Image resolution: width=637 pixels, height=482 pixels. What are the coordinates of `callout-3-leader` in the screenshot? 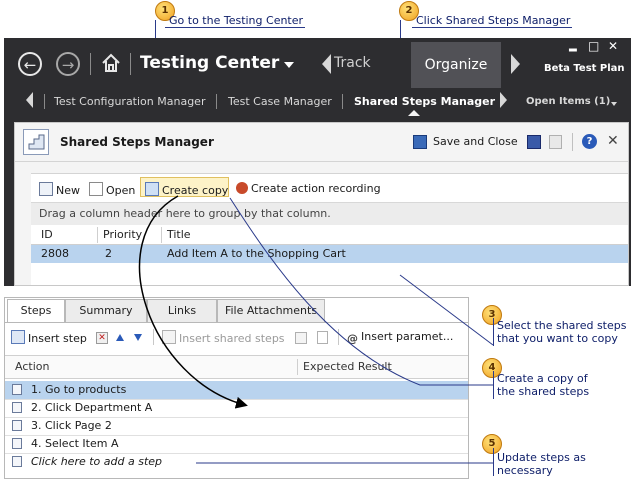 It's located at (446, 310).